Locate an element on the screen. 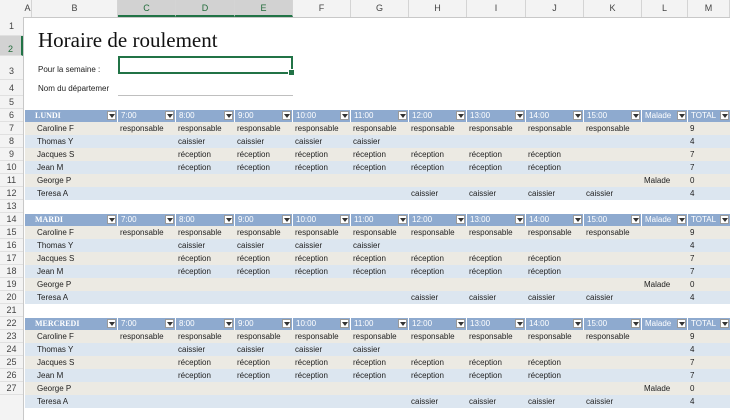 This screenshot has width=730, height=420. row-header-1: 1 is located at coordinates (11, 26).